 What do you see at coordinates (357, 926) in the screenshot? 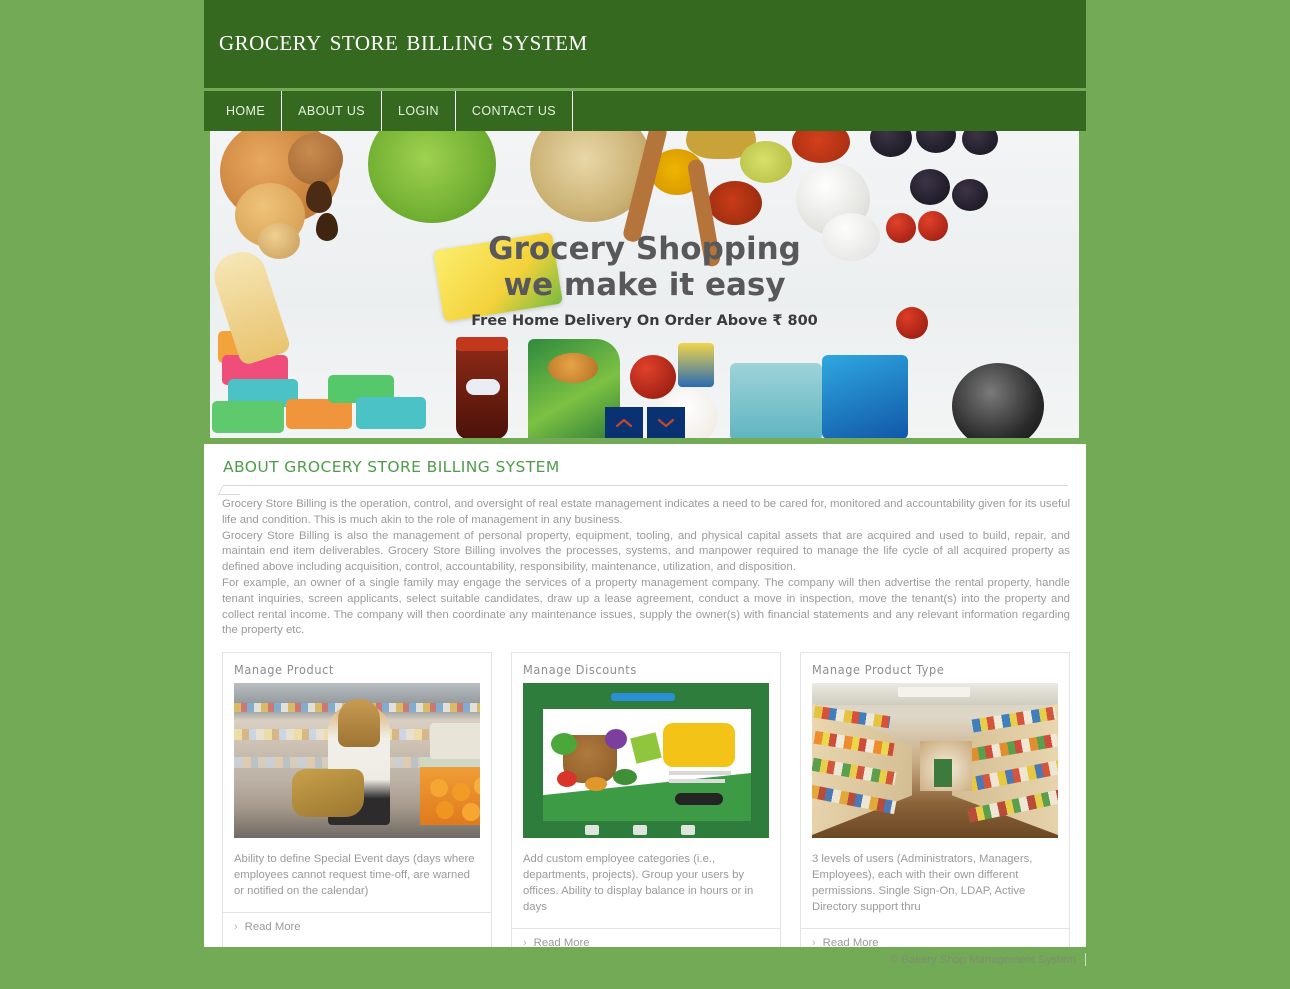
I see `read-more-link: › Read More` at bounding box center [357, 926].